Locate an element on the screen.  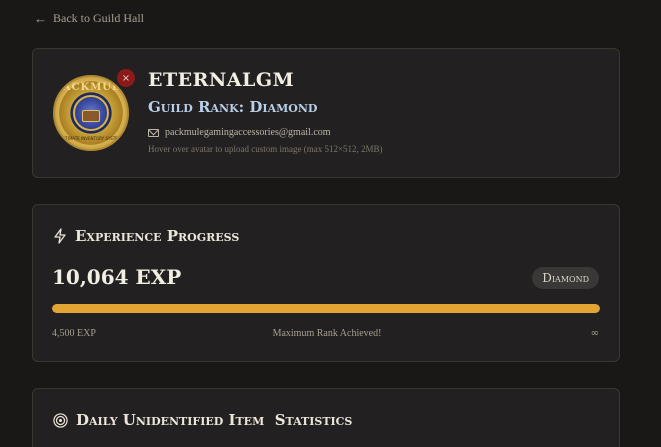
email-text: packmulegamingaccessories@gmail.com is located at coordinates (248, 132).